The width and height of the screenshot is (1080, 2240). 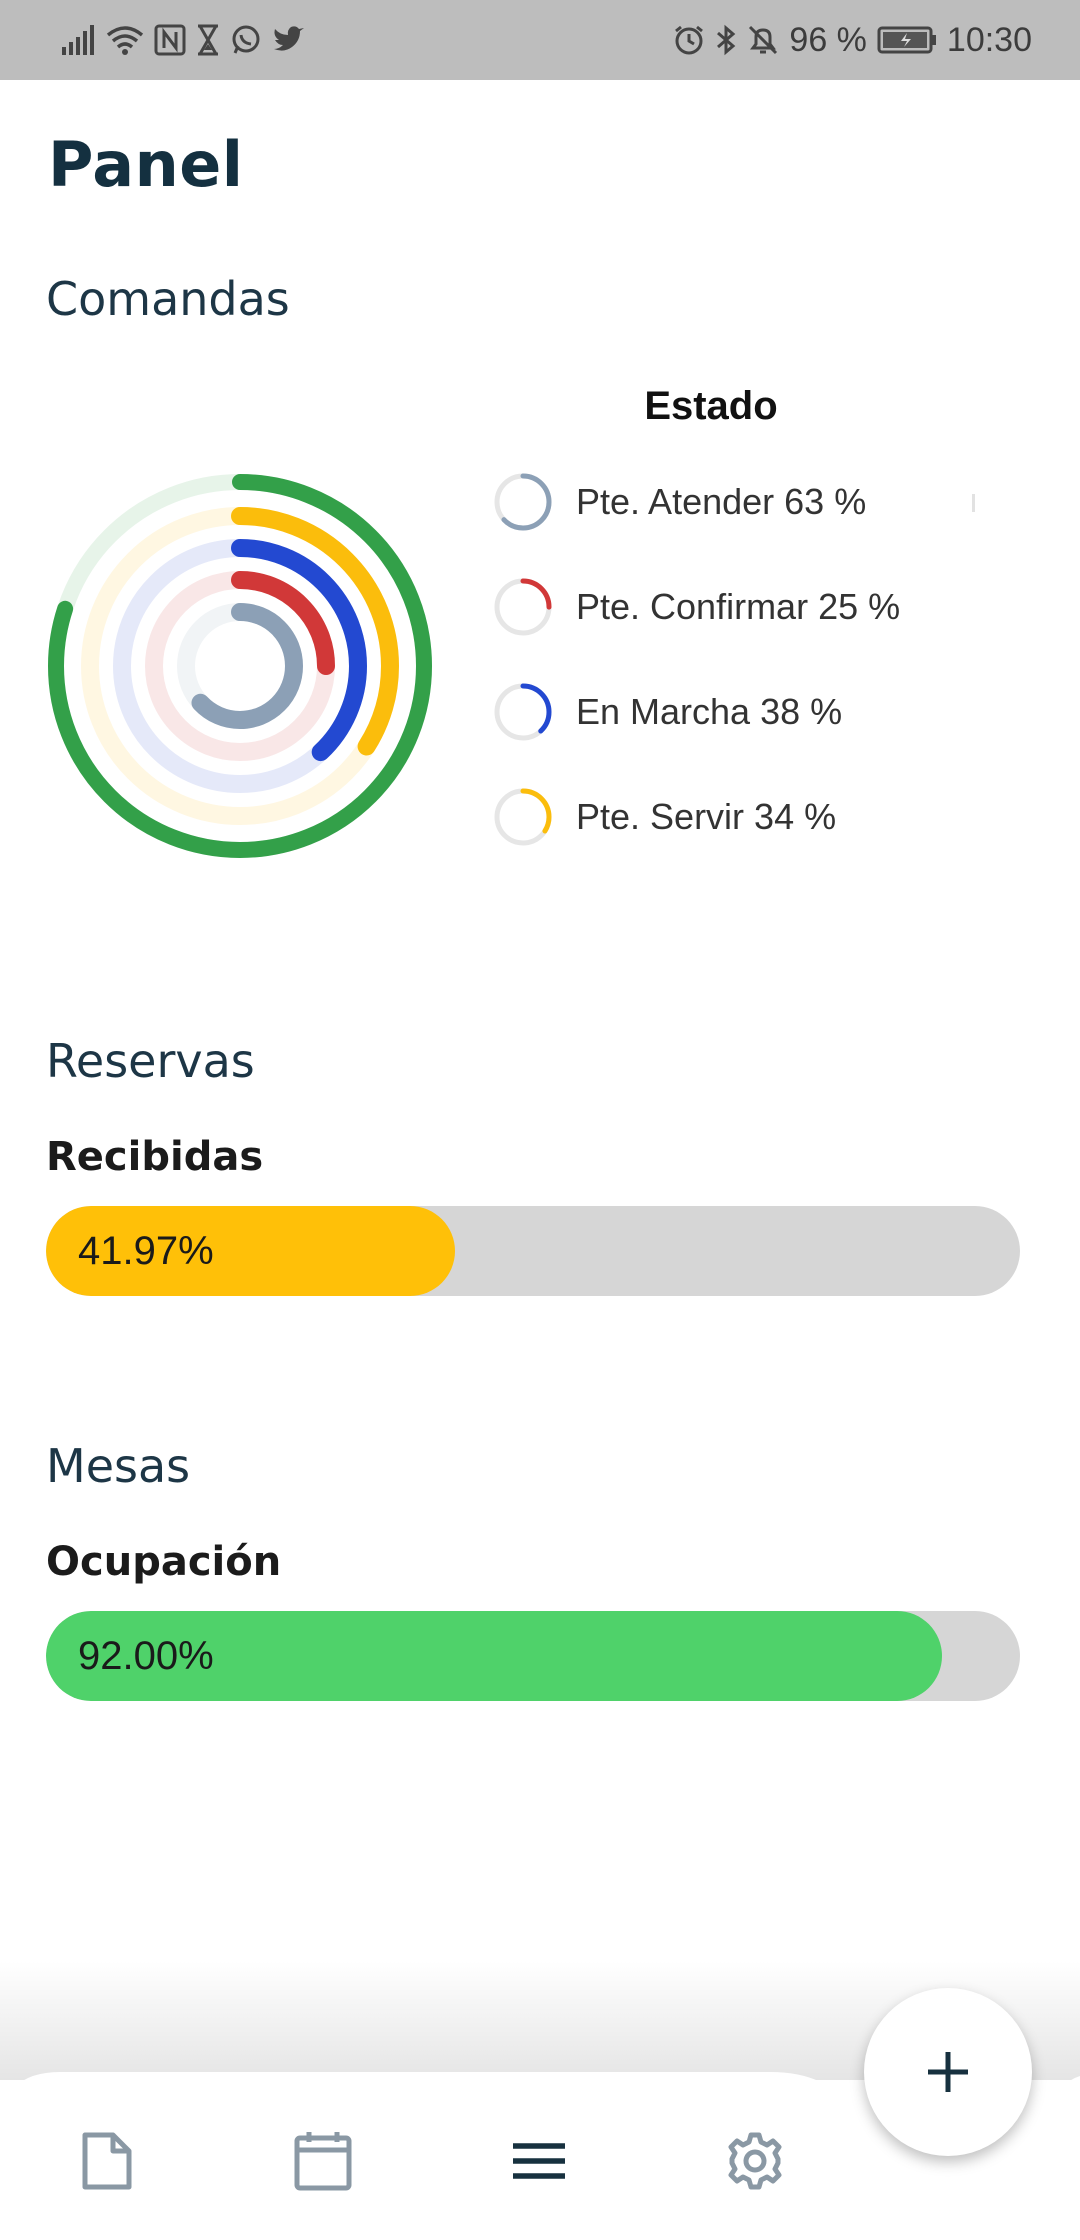 What do you see at coordinates (533, 1251) in the screenshot?
I see `reservas-progress-bar: 41.97%` at bounding box center [533, 1251].